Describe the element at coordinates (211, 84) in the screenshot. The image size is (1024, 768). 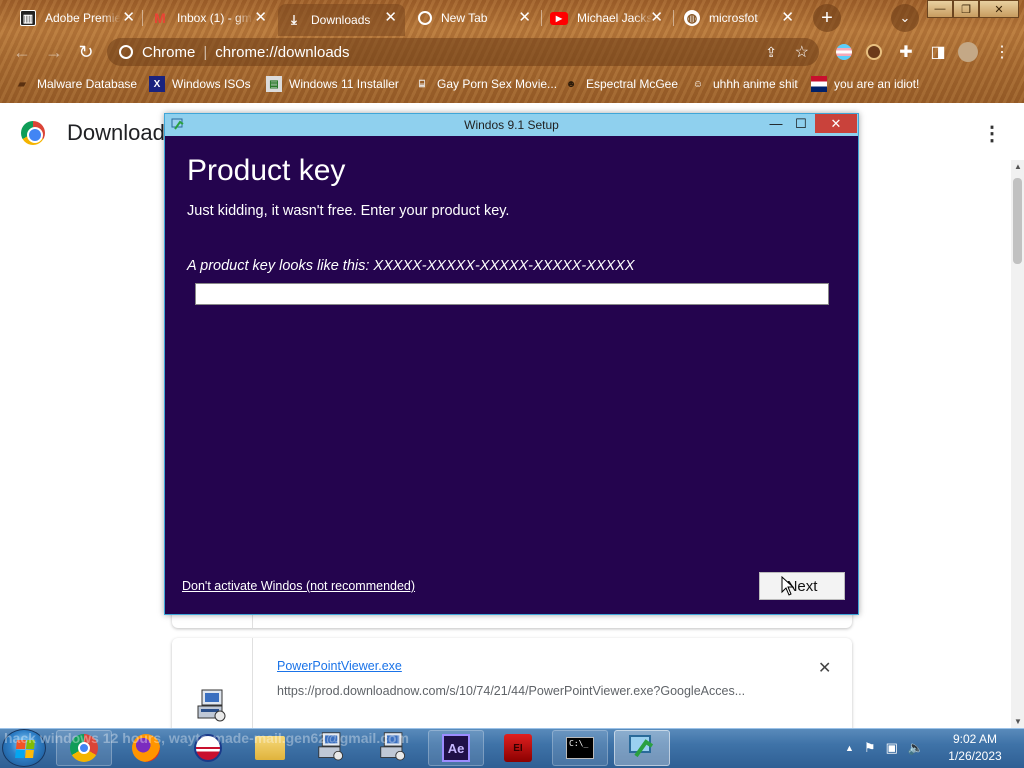
I see `bookmark-label: Windows ISOs` at that location.